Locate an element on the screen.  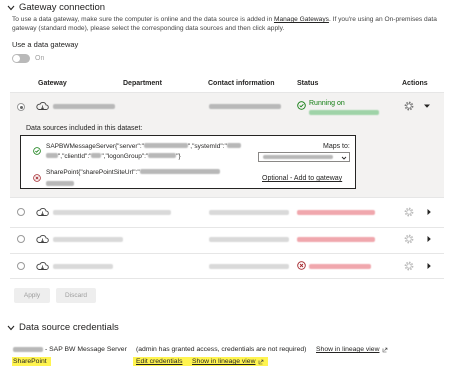
edit-credentials-link: Edit credentials is located at coordinates (159, 361).